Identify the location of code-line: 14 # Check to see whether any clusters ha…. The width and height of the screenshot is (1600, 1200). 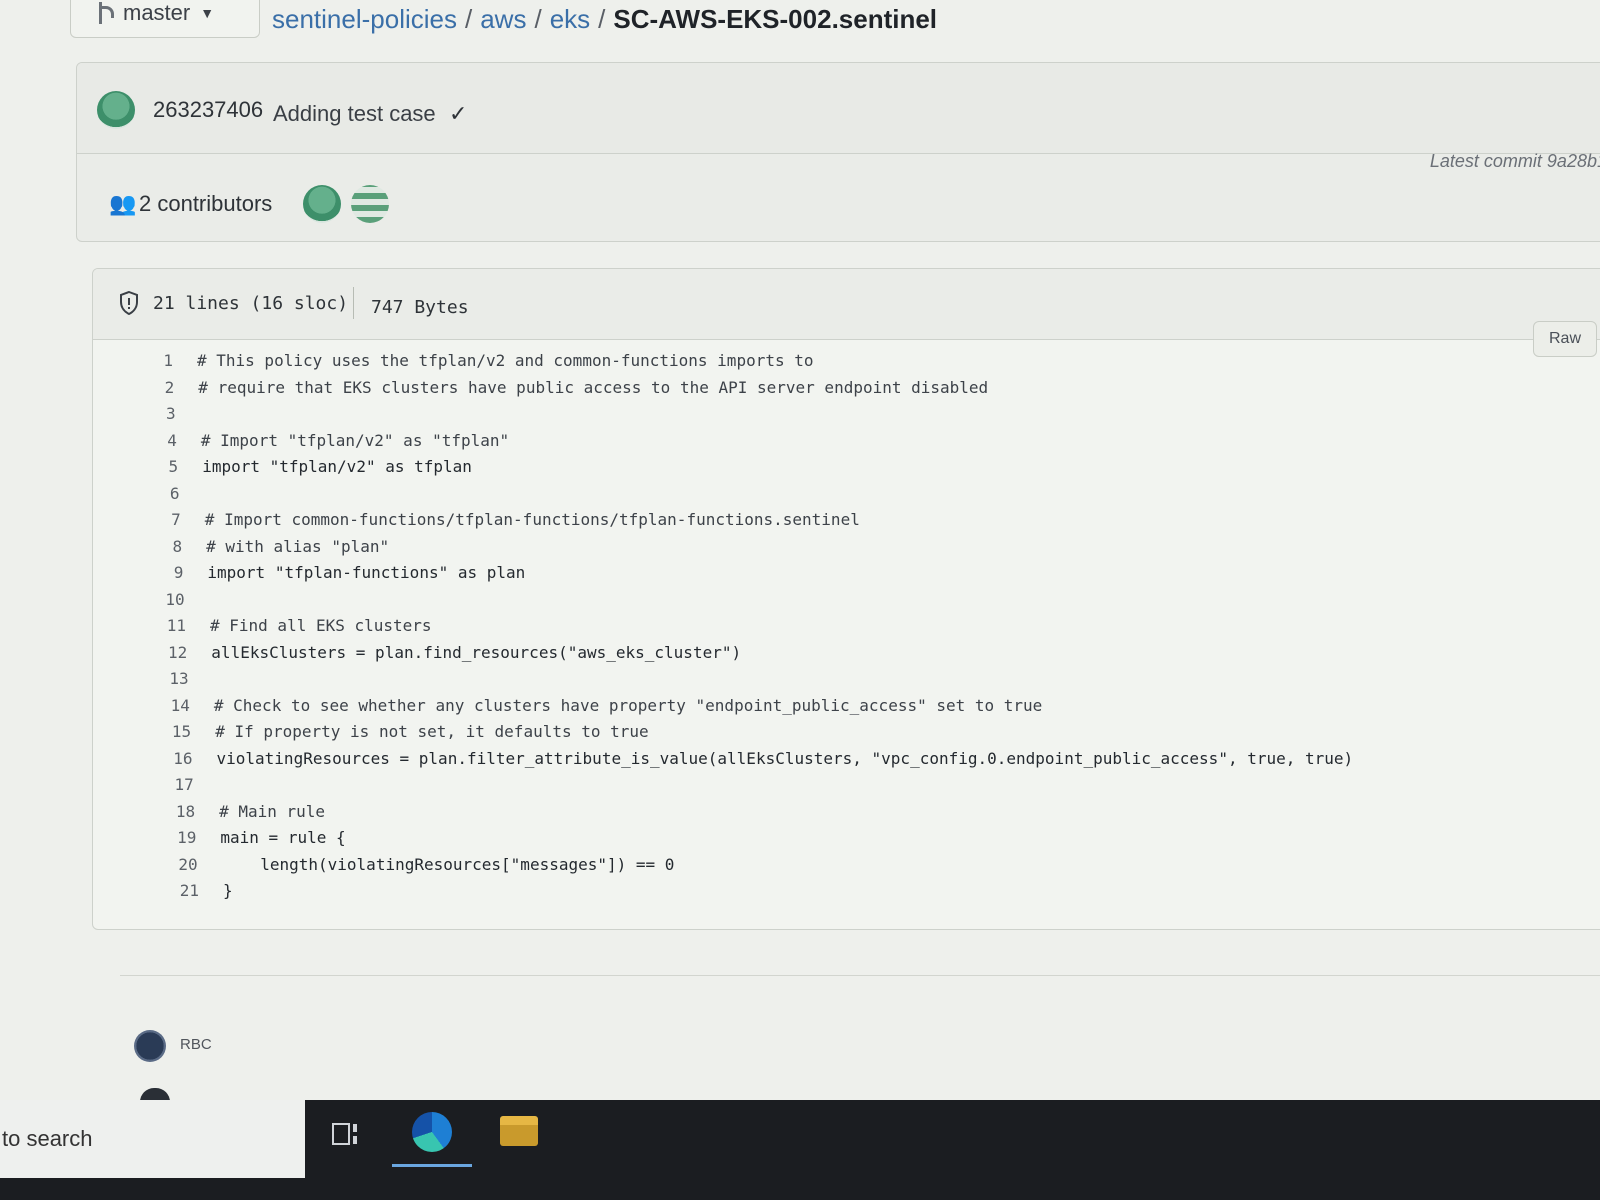
(593, 707).